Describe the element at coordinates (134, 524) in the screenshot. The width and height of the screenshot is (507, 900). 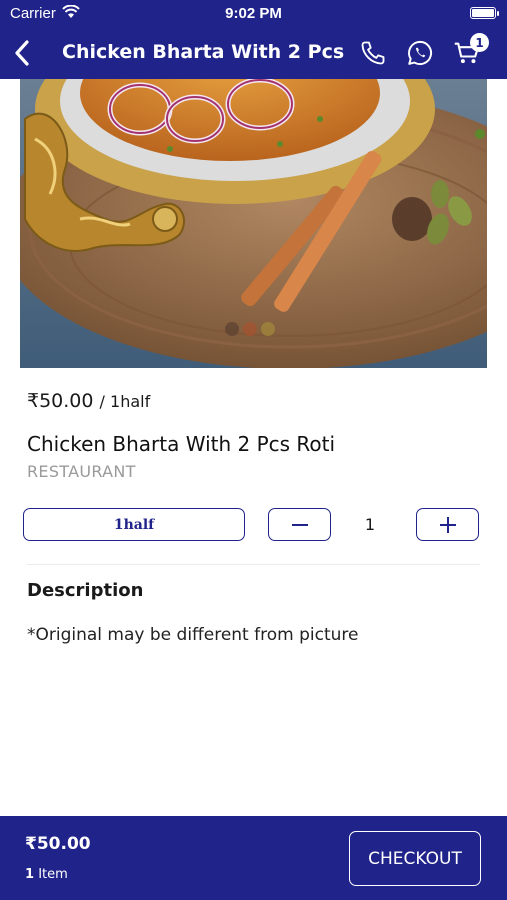
I see `variant-selector: 1half` at that location.